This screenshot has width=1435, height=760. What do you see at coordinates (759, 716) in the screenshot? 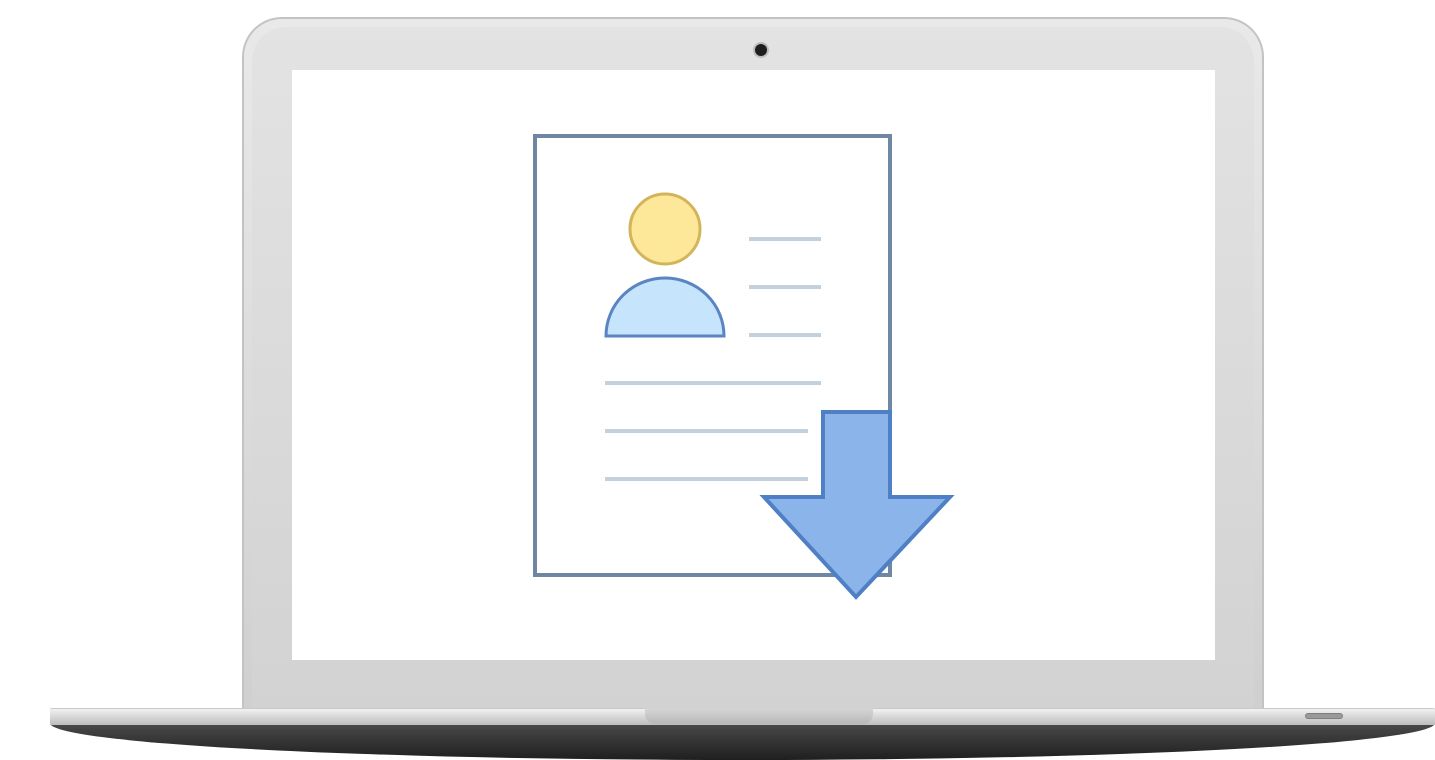
I see `laptop-hinge-notch` at bounding box center [759, 716].